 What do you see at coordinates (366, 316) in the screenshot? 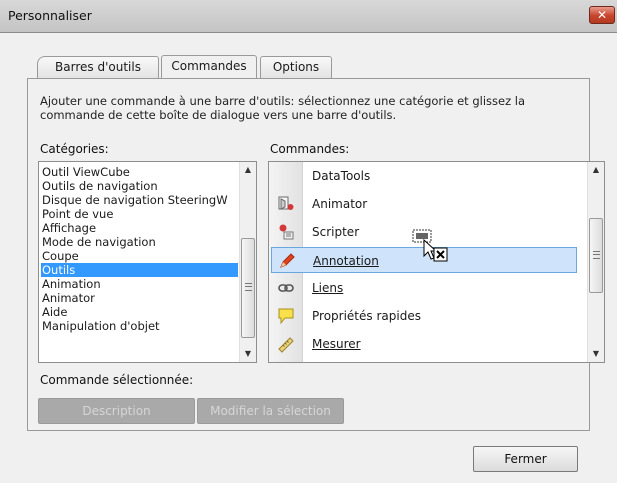
I see `command-label: Propriétés rapides` at bounding box center [366, 316].